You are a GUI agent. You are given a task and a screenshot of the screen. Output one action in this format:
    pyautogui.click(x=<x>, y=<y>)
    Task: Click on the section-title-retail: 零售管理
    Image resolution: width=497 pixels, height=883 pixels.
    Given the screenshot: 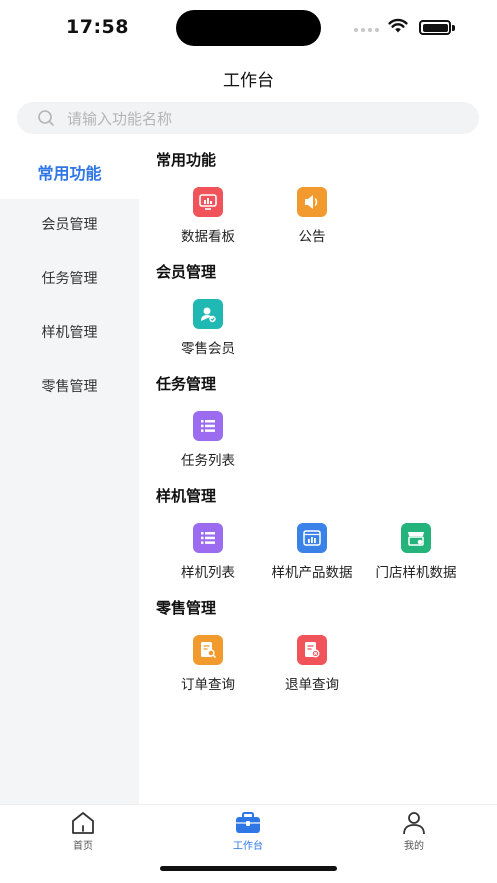 What is the action you would take?
    pyautogui.click(x=186, y=608)
    